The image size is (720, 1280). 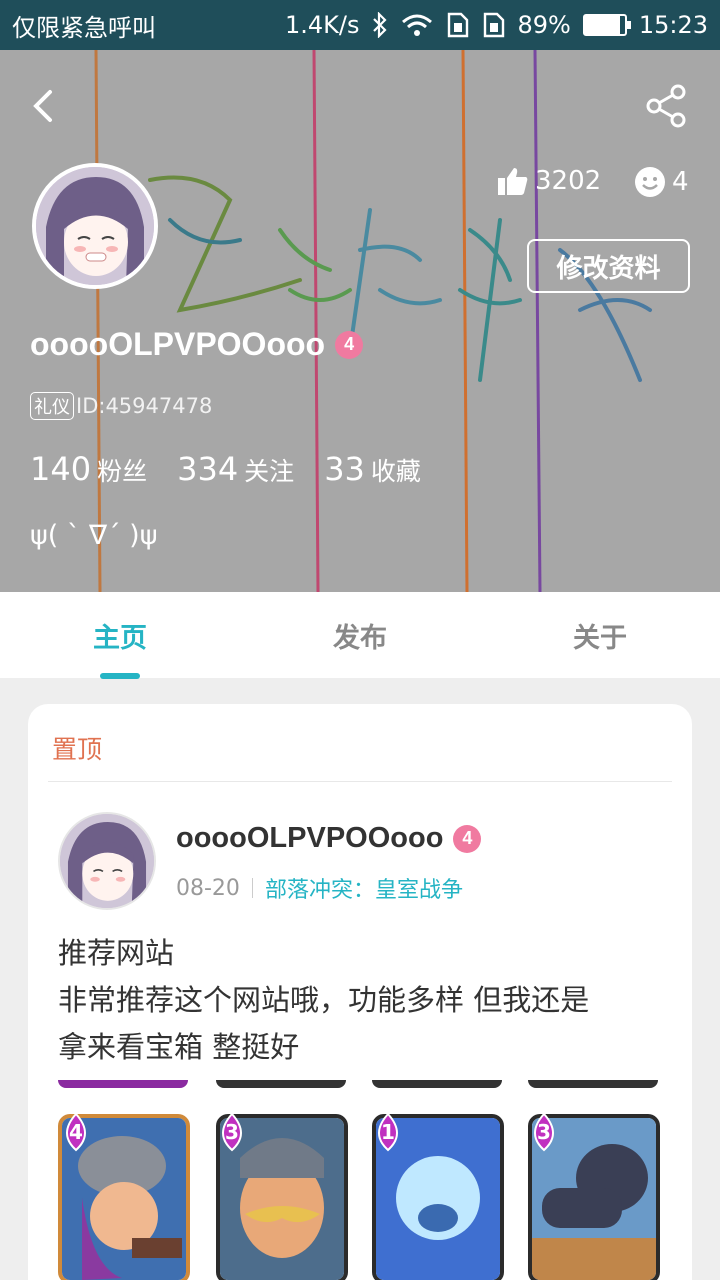 I want to click on post-body: 推荐网站 非常推荐这个网站哦，功能多样 但我还是 拿来看宝箱 整挺好, so click(x=363, y=1000).